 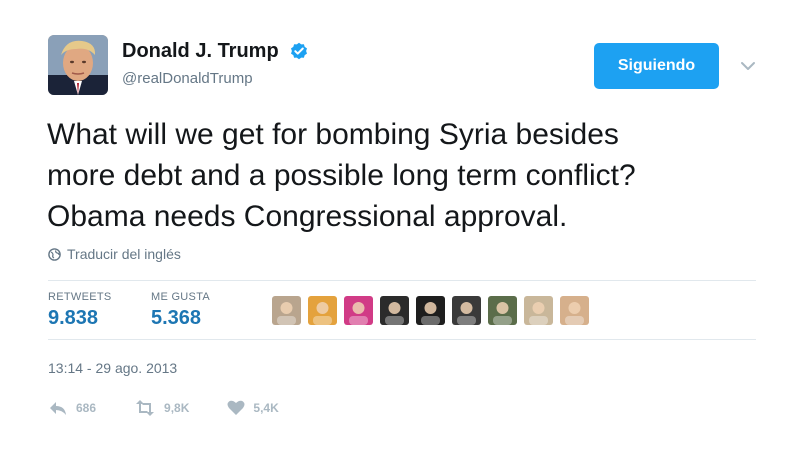 What do you see at coordinates (58, 408) in the screenshot?
I see `reply-icon` at bounding box center [58, 408].